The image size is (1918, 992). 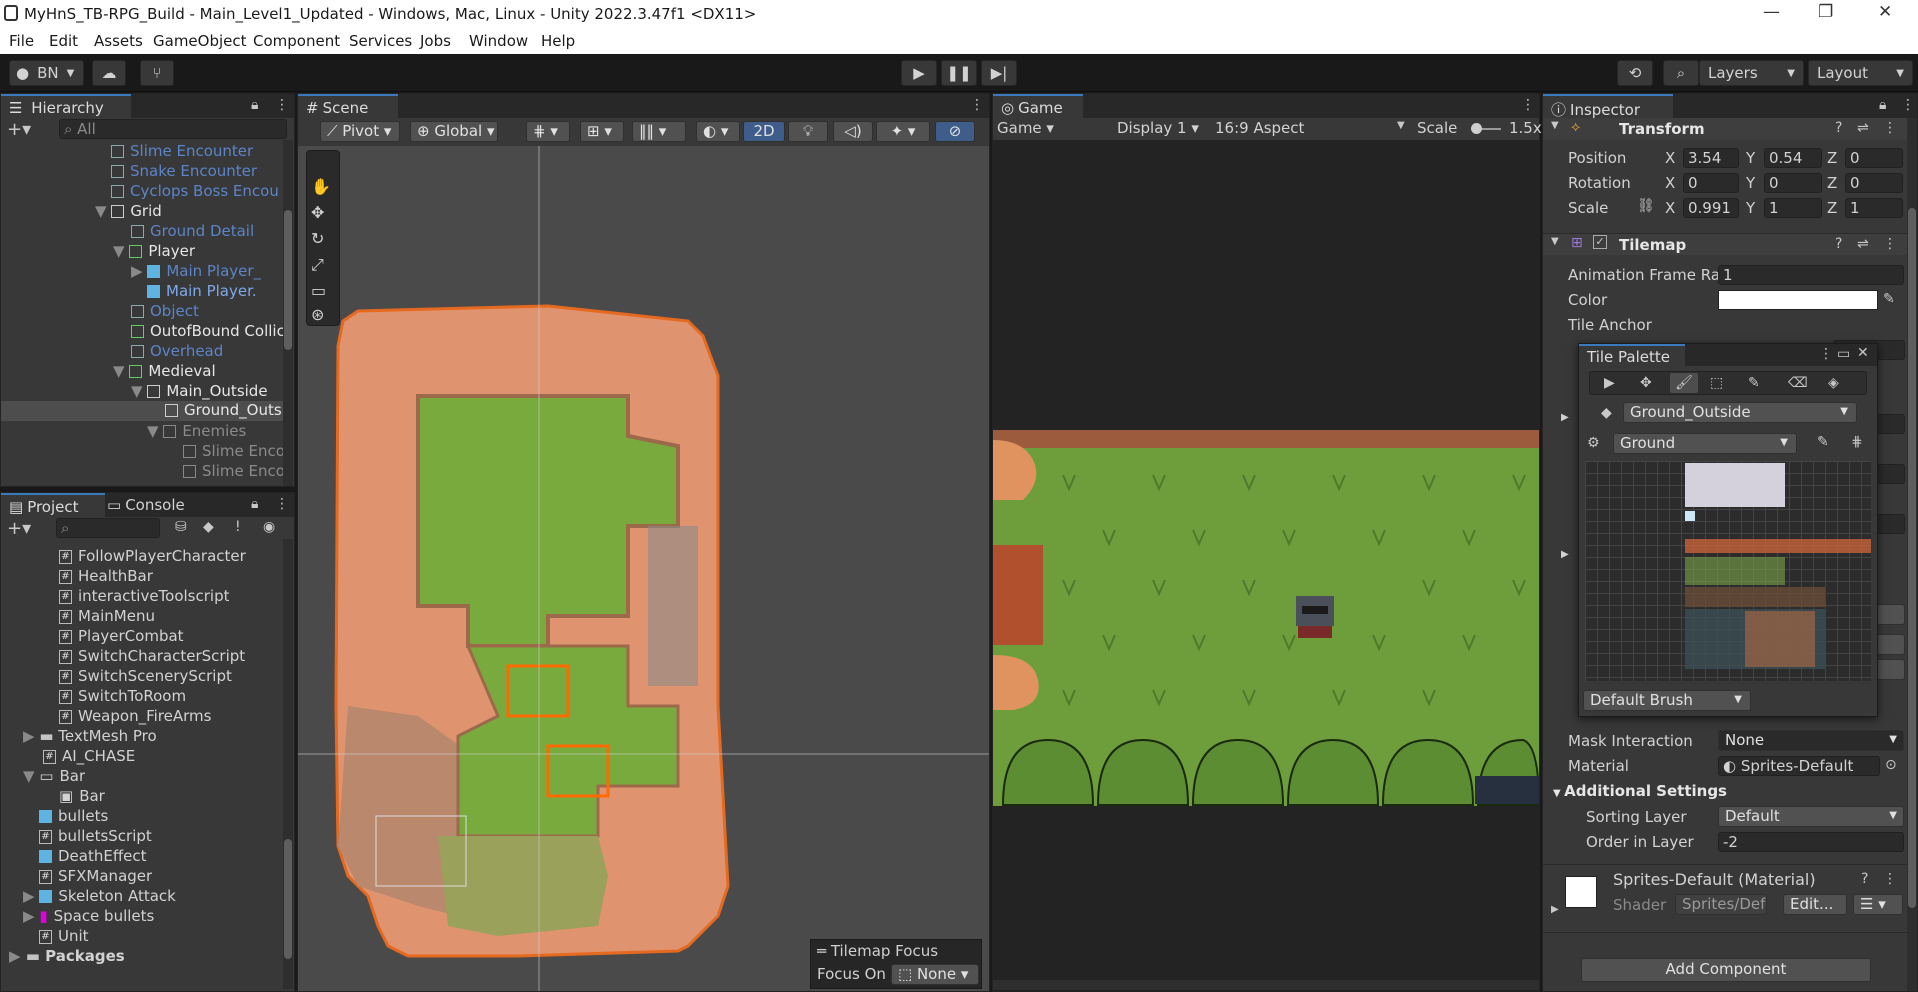 I want to click on cloud-button: ☁, so click(x=109, y=73).